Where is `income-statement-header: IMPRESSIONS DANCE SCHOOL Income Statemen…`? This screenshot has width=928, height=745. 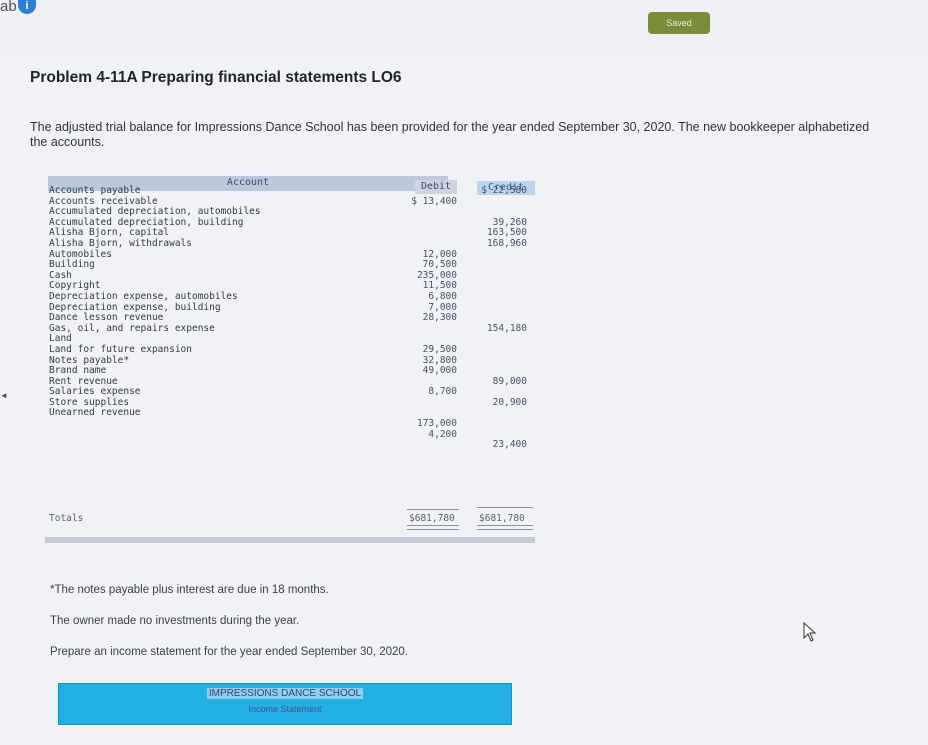 income-statement-header: IMPRESSIONS DANCE SCHOOL Income Statemen… is located at coordinates (285, 704).